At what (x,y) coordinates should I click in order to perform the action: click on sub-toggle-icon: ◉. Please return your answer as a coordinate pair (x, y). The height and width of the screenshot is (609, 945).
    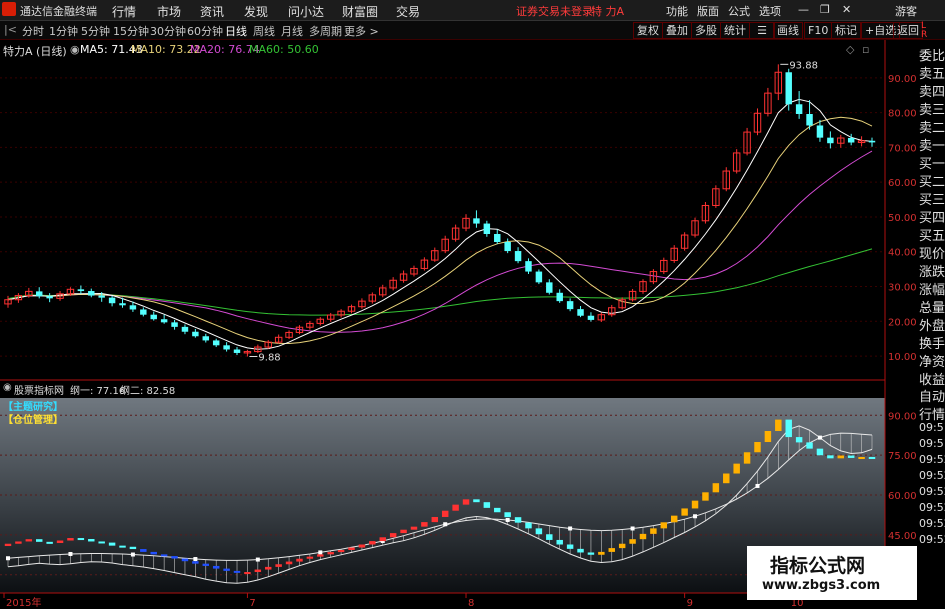
    Looking at the image, I should click on (7, 387).